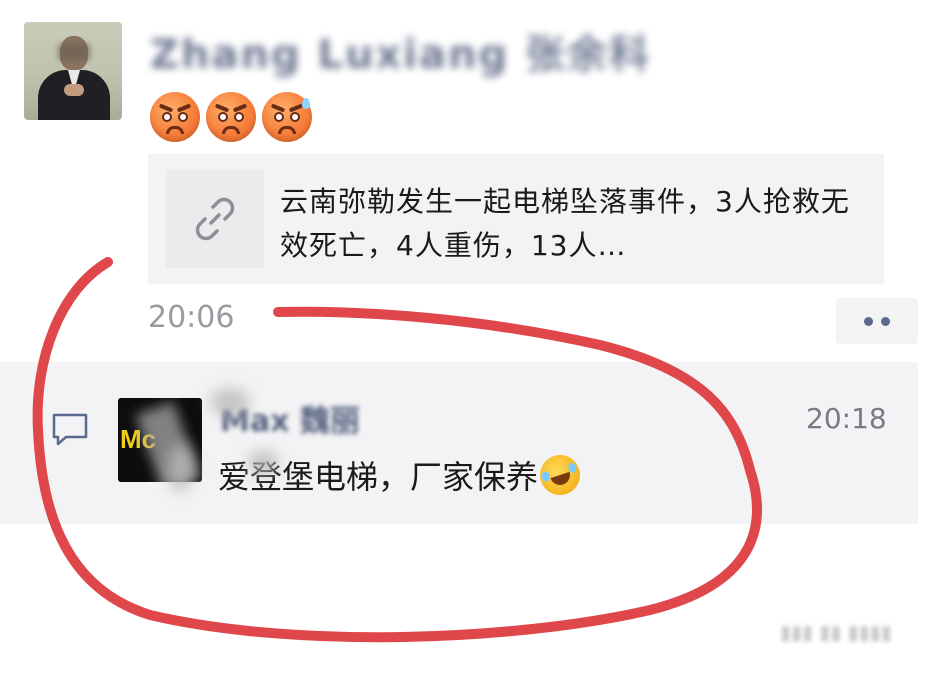 The image size is (948, 683). I want to click on more-actions-button, so click(877, 321).